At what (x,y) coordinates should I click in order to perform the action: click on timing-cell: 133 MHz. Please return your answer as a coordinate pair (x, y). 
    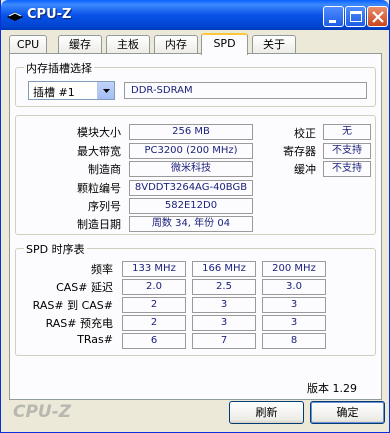
    Looking at the image, I should click on (154, 269).